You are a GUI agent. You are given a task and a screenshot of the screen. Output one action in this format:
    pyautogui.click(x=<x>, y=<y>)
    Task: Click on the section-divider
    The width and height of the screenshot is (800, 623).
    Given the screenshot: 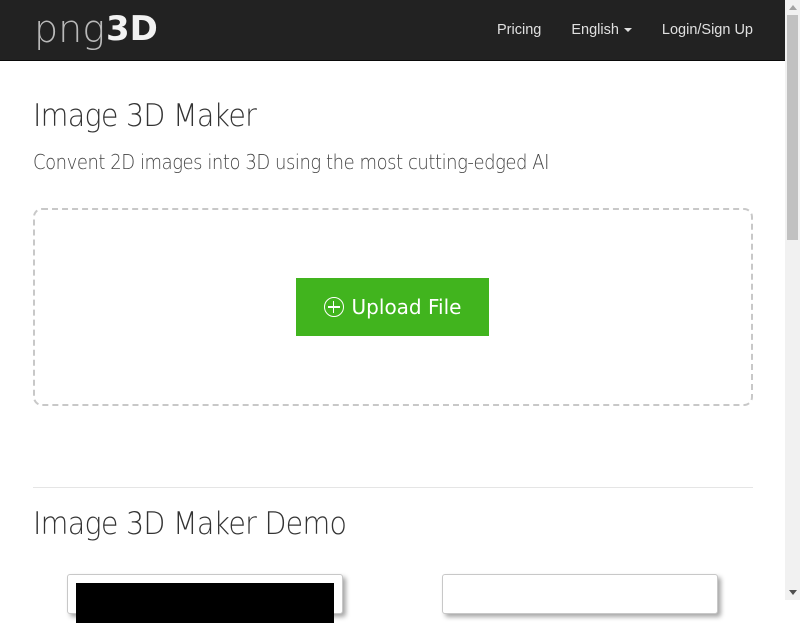 What is the action you would take?
    pyautogui.click(x=393, y=487)
    